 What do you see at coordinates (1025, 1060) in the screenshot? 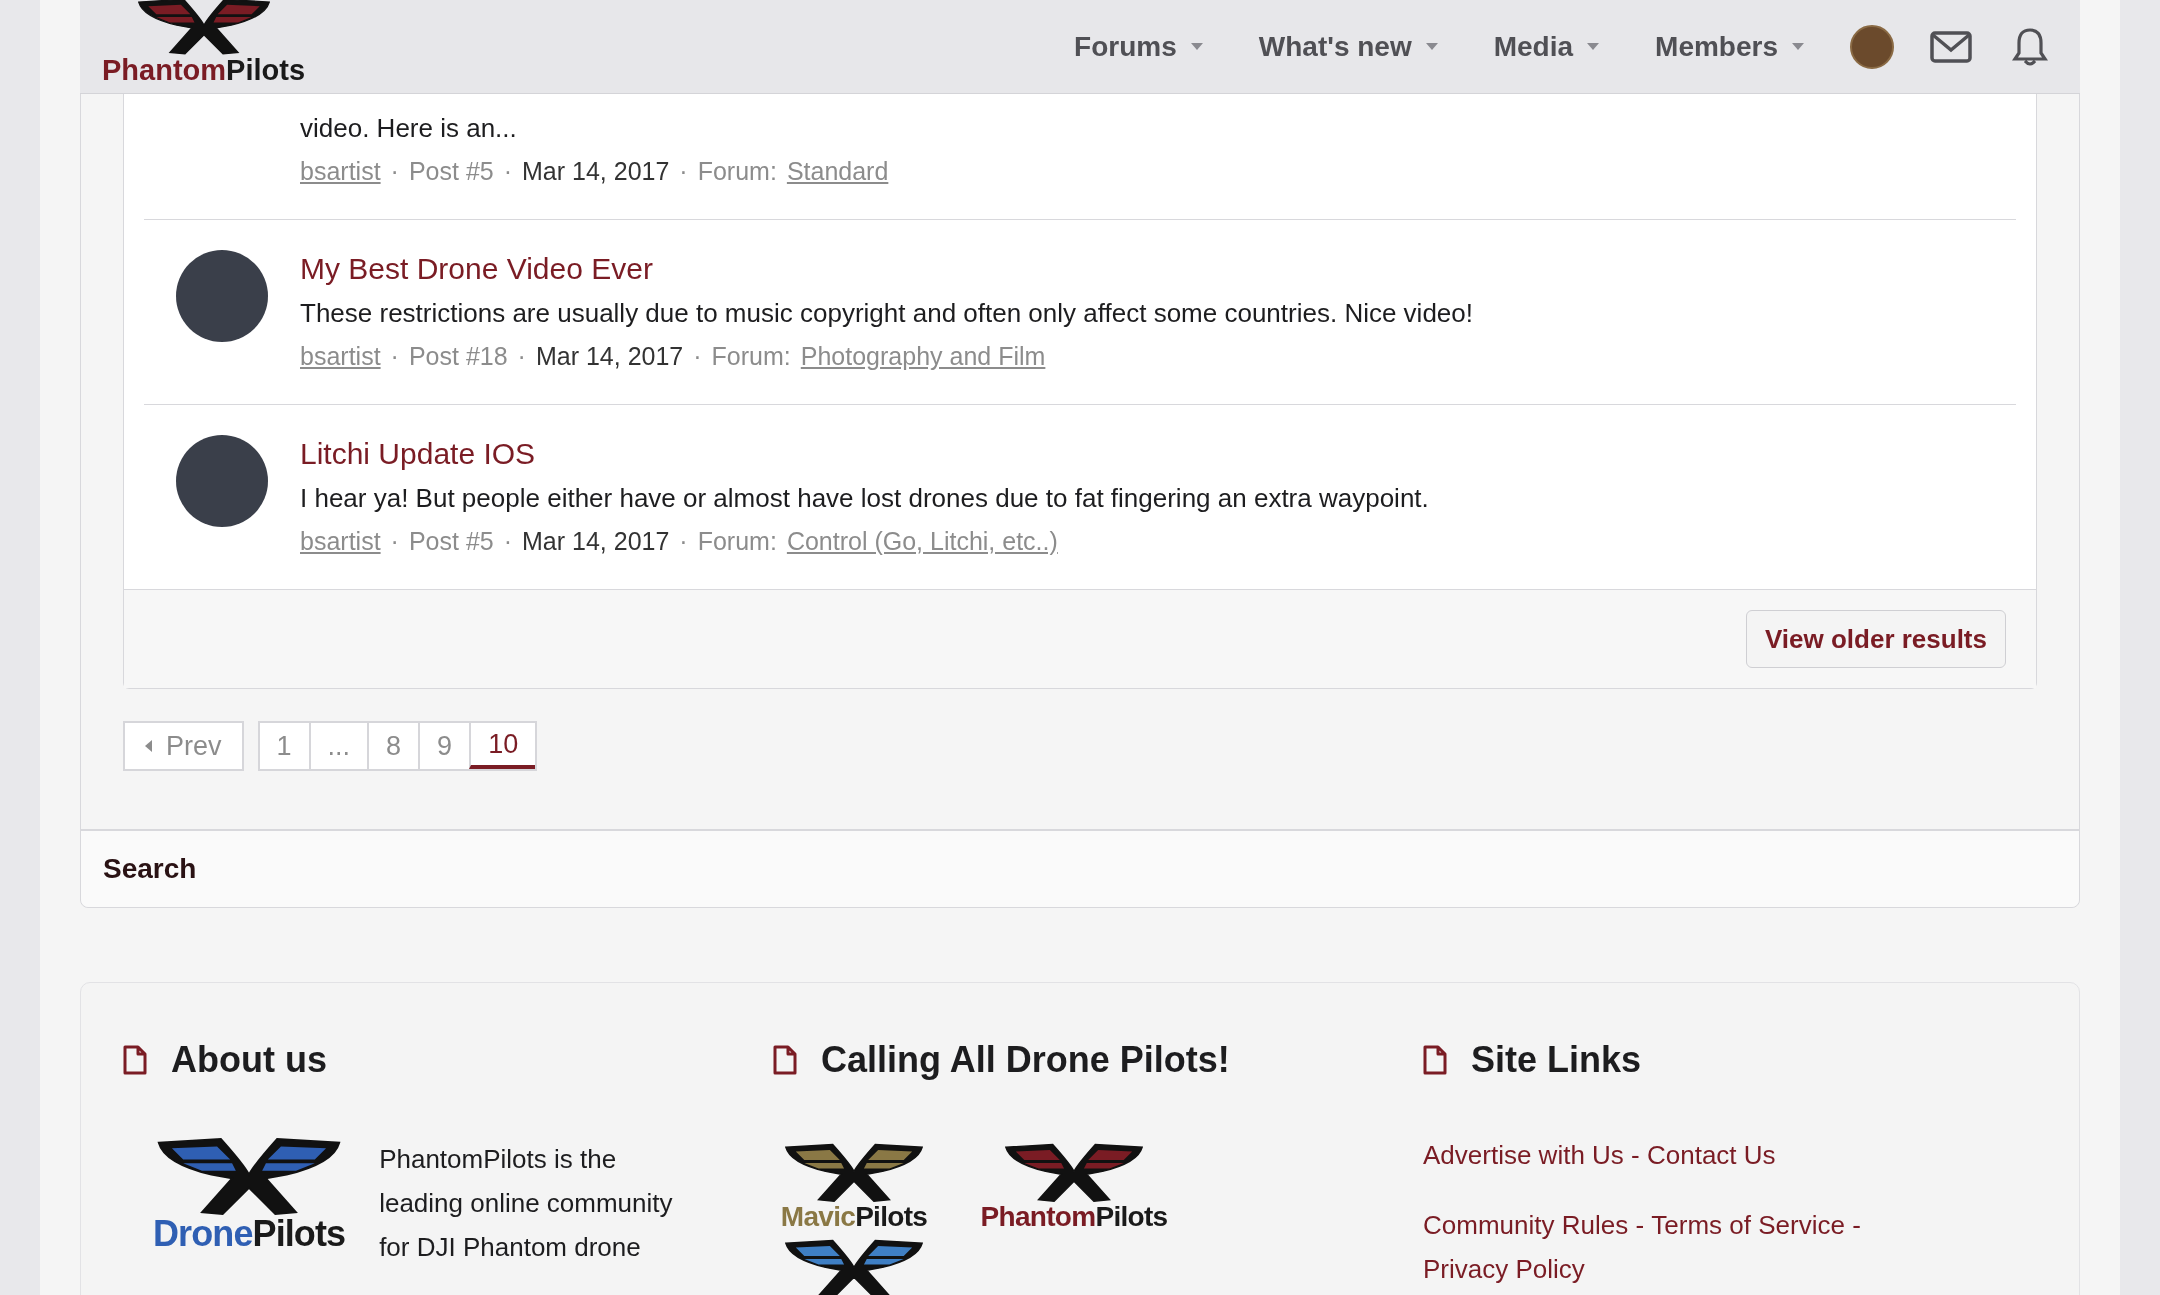
I see `footer-heading: Calling All Drone Pilots!` at bounding box center [1025, 1060].